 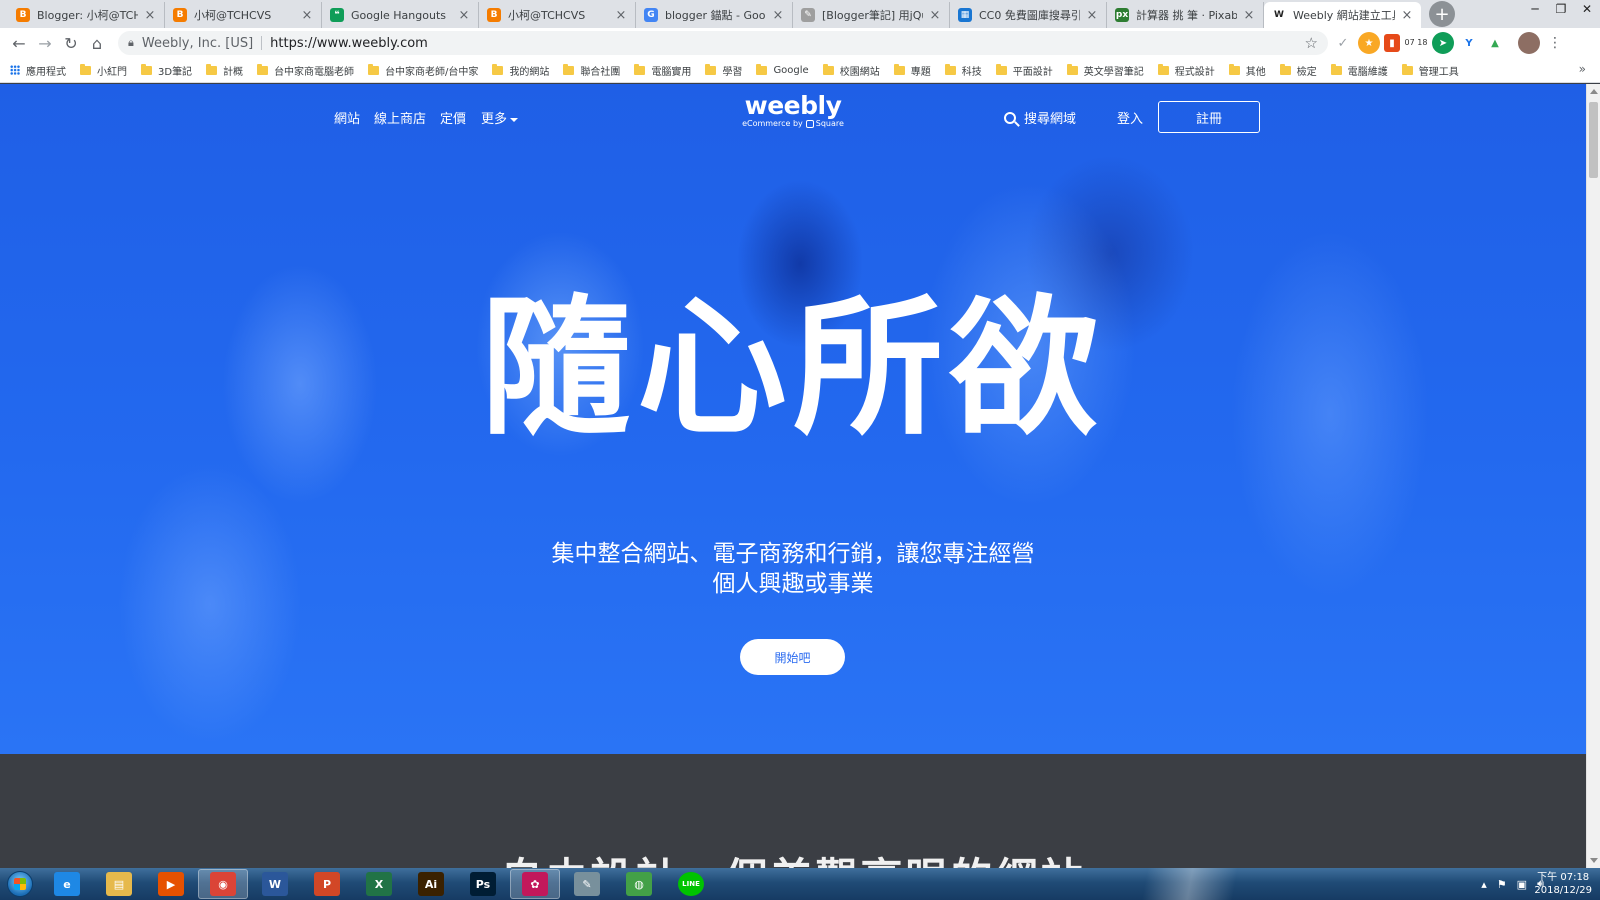 What do you see at coordinates (71, 43) in the screenshot?
I see `reload-button: ↻` at bounding box center [71, 43].